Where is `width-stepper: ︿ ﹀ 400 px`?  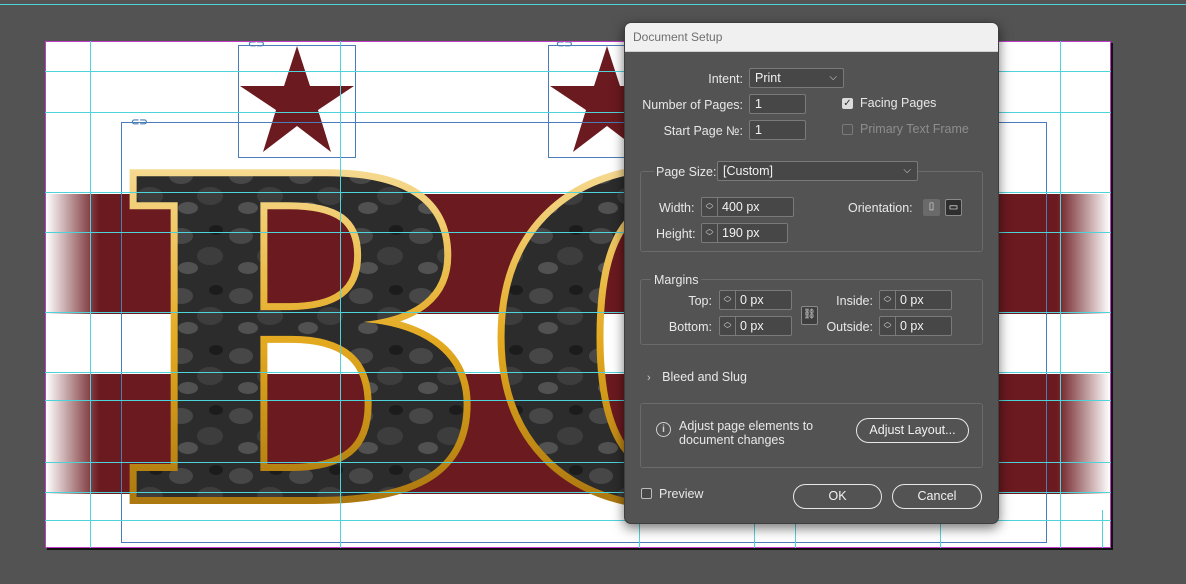
width-stepper: ︿ ﹀ 400 px is located at coordinates (747, 207).